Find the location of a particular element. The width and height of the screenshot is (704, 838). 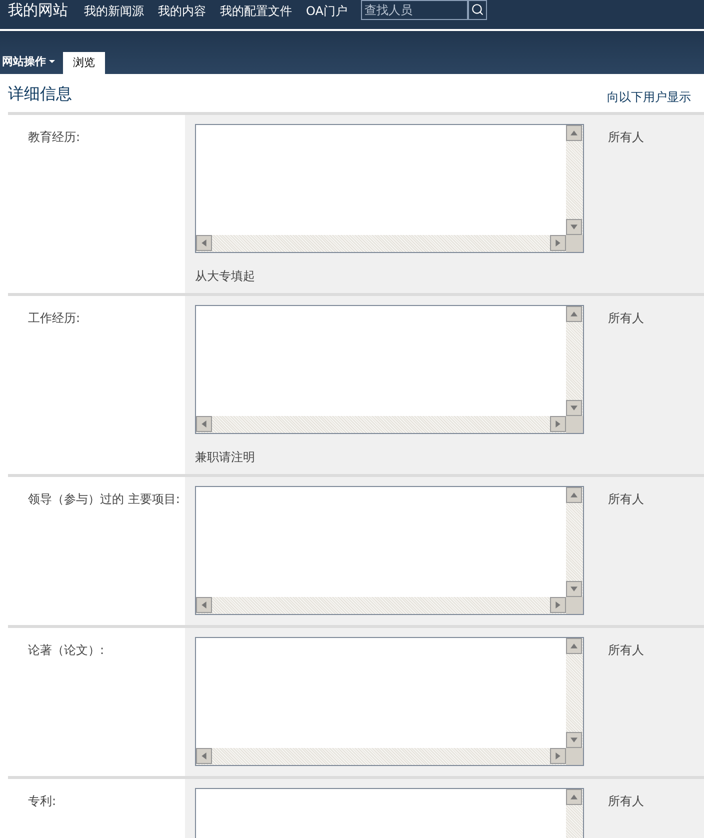

field-hint: 兼职请注明 is located at coordinates (225, 457).